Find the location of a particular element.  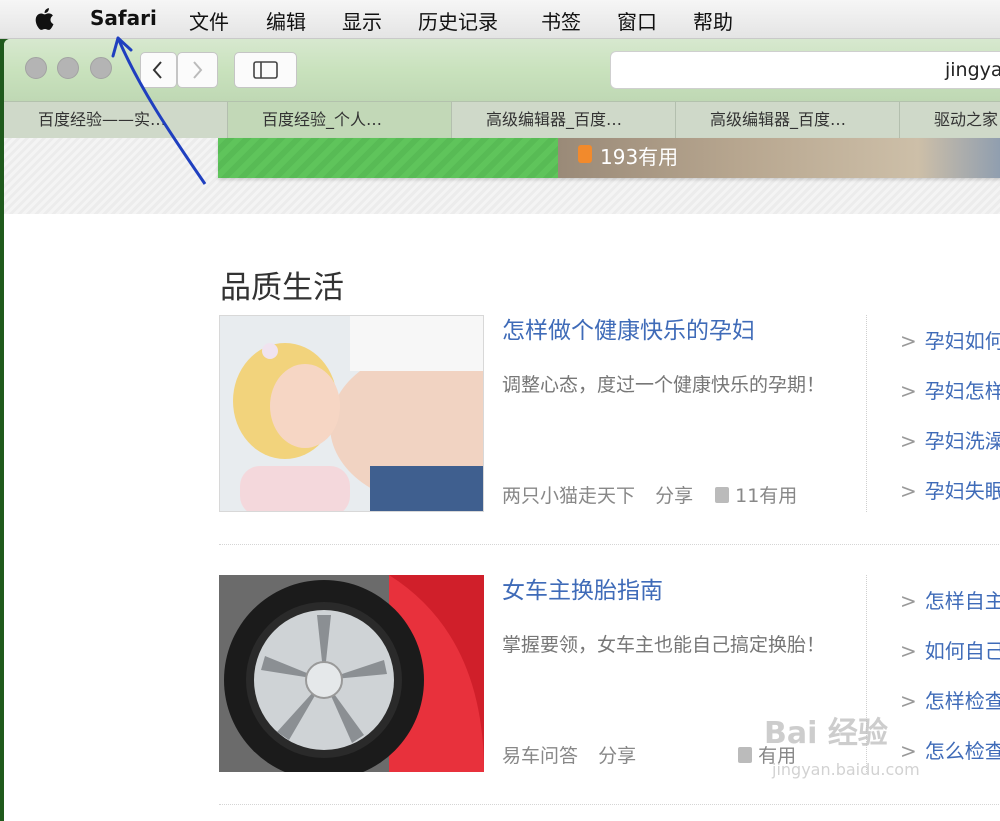

chevron-left-icon is located at coordinates (157, 70).